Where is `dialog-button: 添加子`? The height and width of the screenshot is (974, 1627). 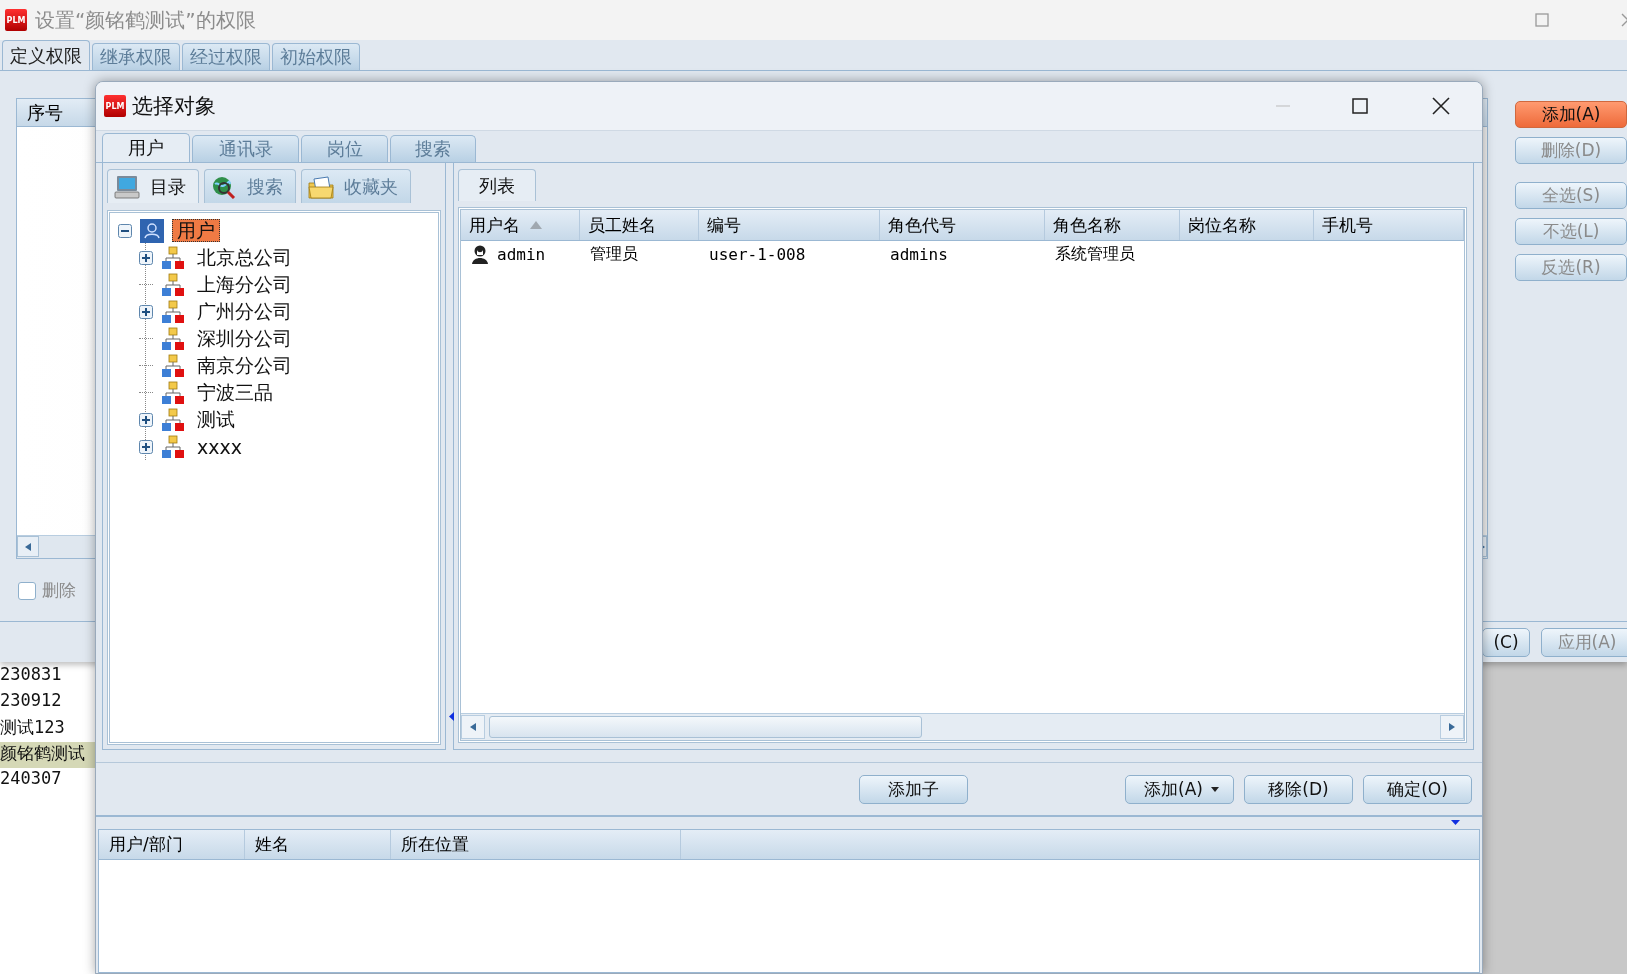 dialog-button: 添加子 is located at coordinates (913, 789).